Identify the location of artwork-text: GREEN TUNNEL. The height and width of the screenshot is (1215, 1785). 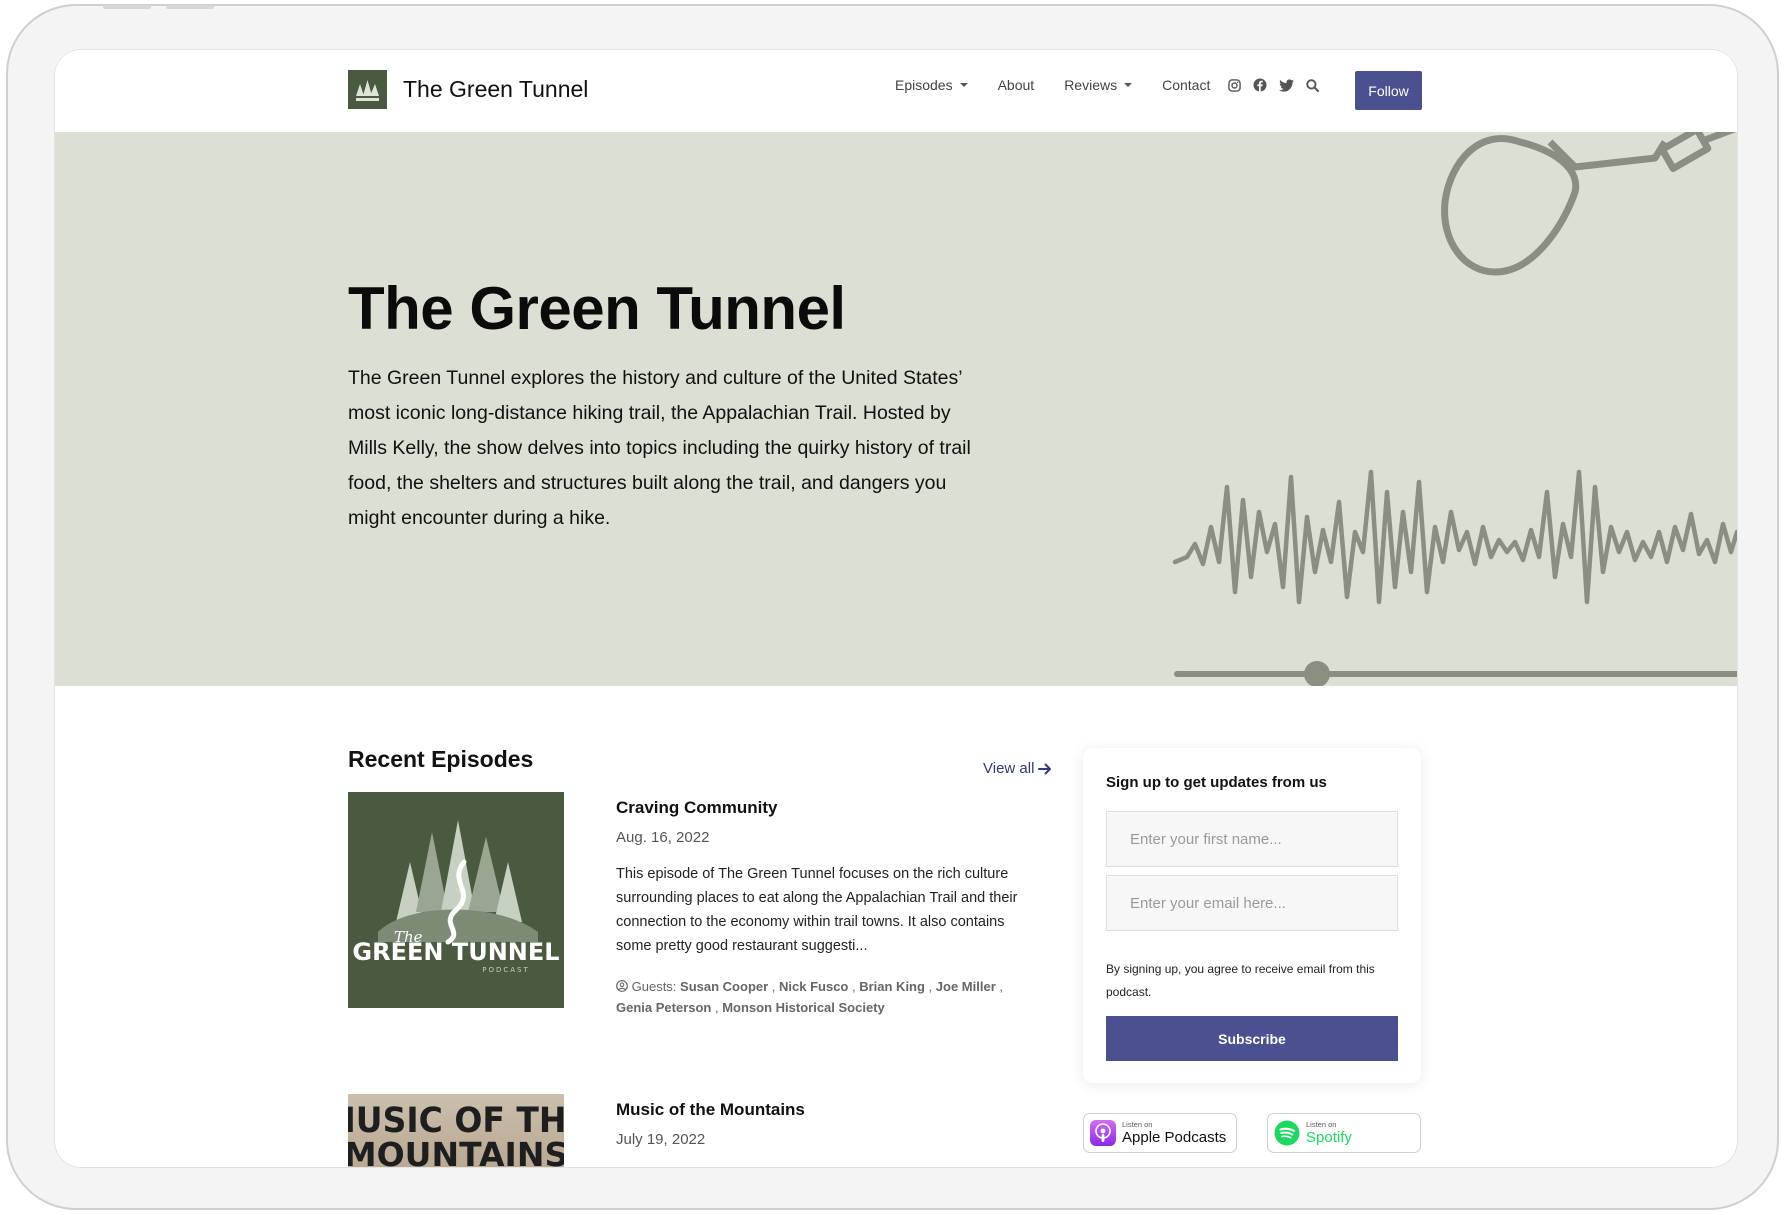
(455, 952).